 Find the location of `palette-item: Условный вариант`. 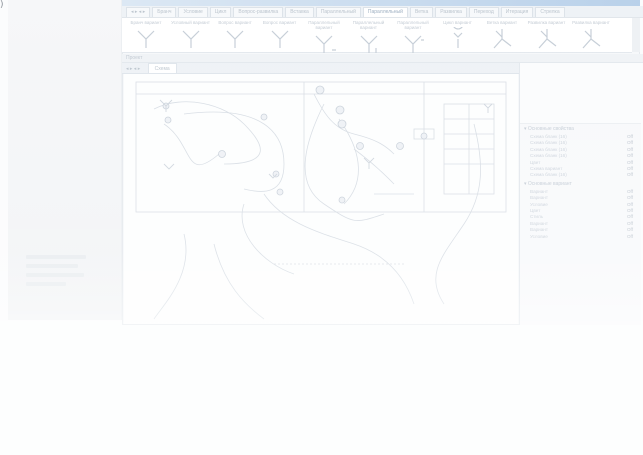

palette-item: Условный вариант is located at coordinates (191, 35).